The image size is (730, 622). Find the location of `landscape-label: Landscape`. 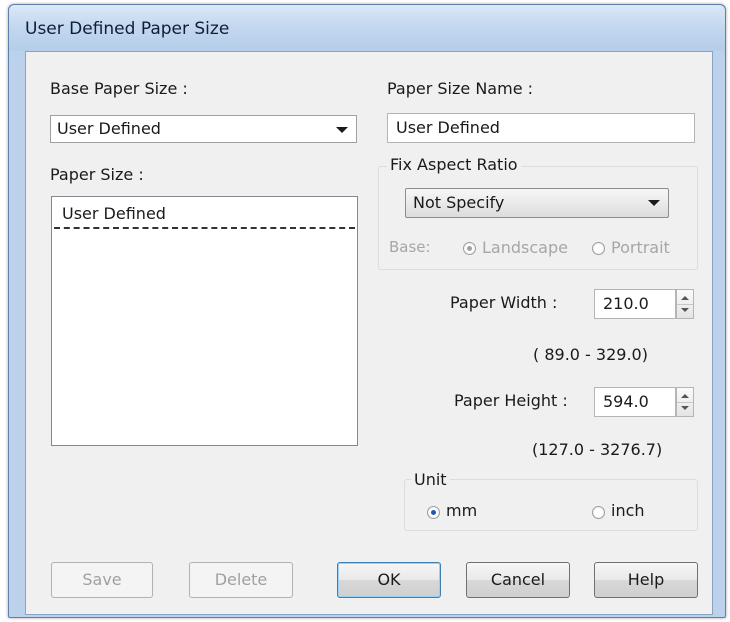

landscape-label: Landscape is located at coordinates (525, 247).